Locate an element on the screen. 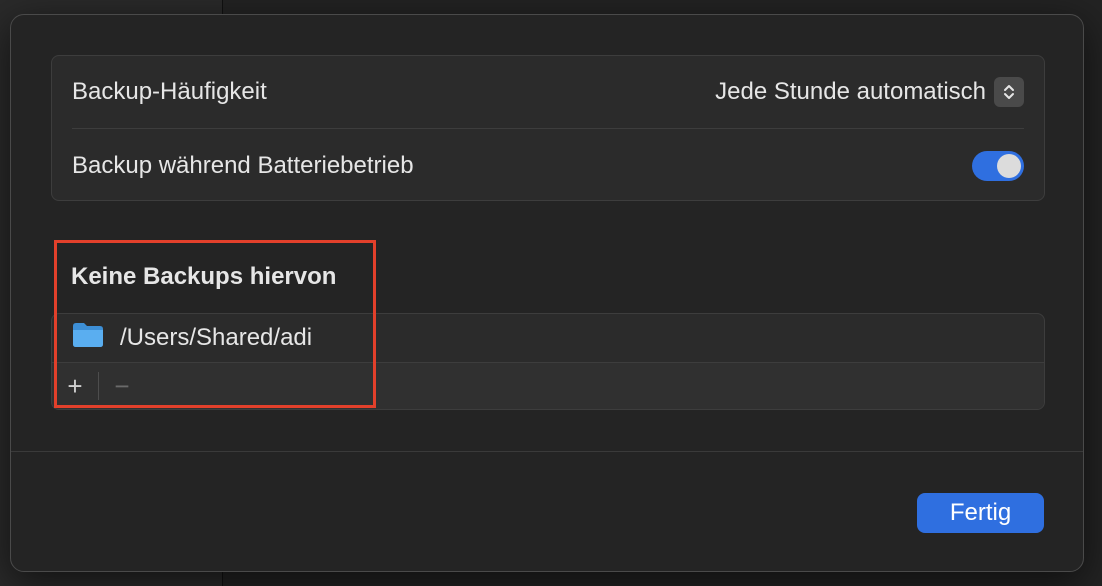 The image size is (1102, 586). backup-frequency-popup: Jede Stunde automatisch is located at coordinates (869, 92).